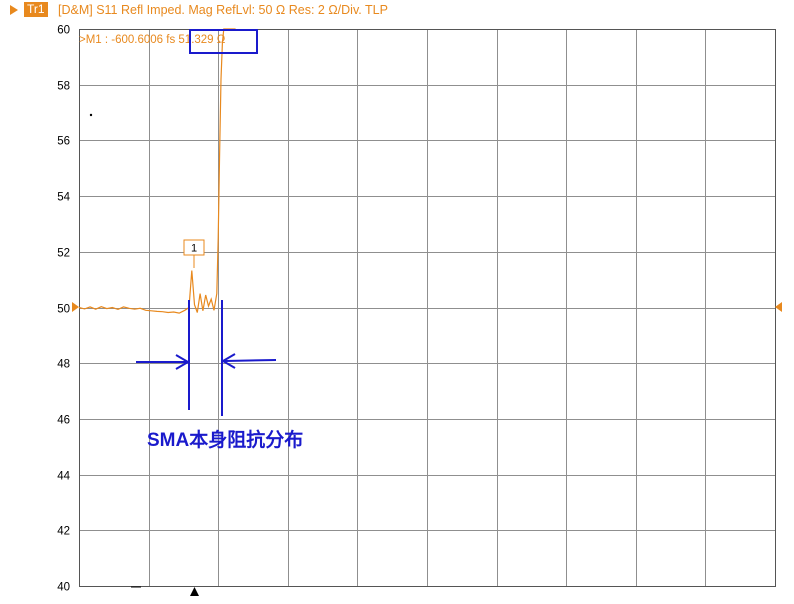 The width and height of the screenshot is (794, 604). I want to click on y-axis-ticks: 60 58 56 54 52 50 48 46 44 42 40, so click(63, 309).